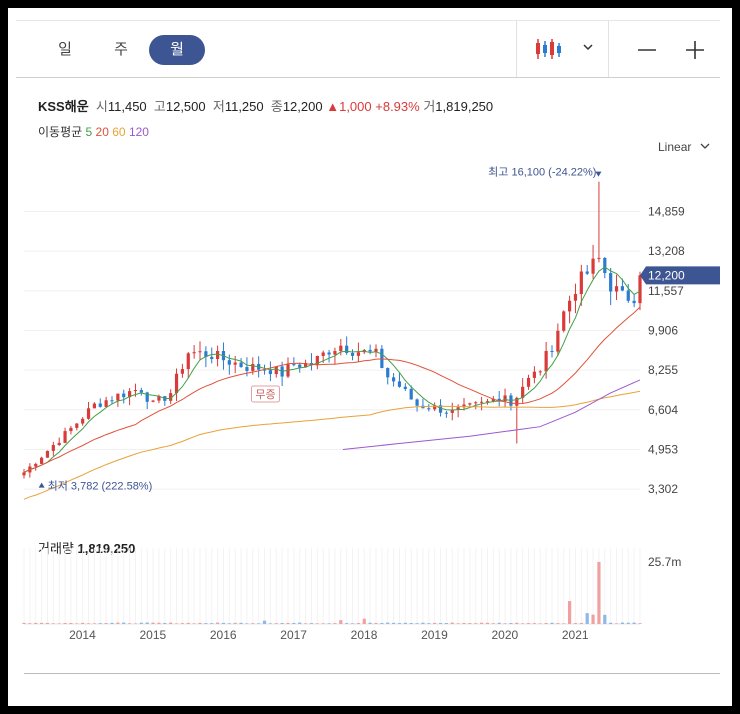 This screenshot has width=740, height=714. I want to click on ma-20: 20, so click(102, 132).